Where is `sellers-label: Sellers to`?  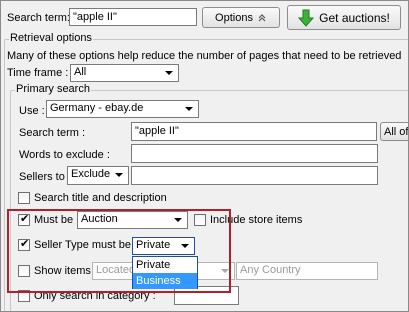 sellers-label: Sellers to is located at coordinates (42, 177).